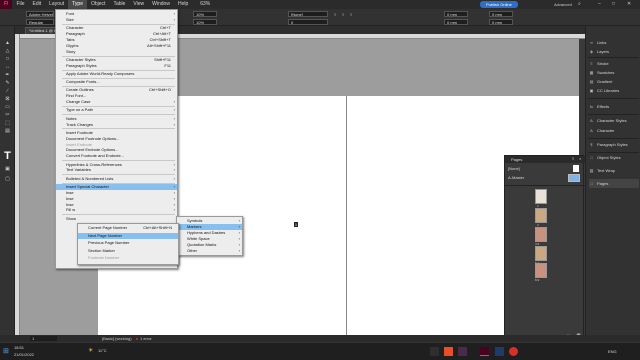 The width and height of the screenshot is (640, 360). What do you see at coordinates (484, 351) in the screenshot?
I see `taskbar-indesign-icon` at bounding box center [484, 351].